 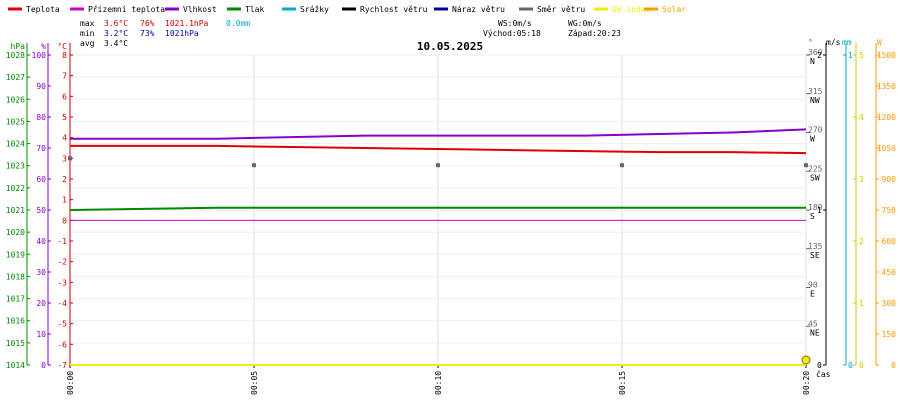 I want to click on wind-unit: m/s, so click(x=833, y=42).